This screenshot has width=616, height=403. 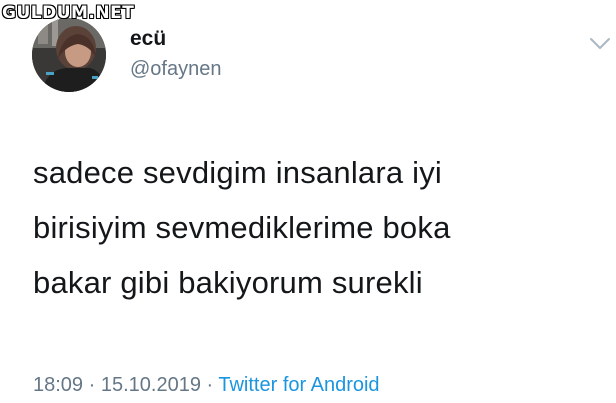 What do you see at coordinates (148, 39) in the screenshot?
I see `display-name: ecü` at bounding box center [148, 39].